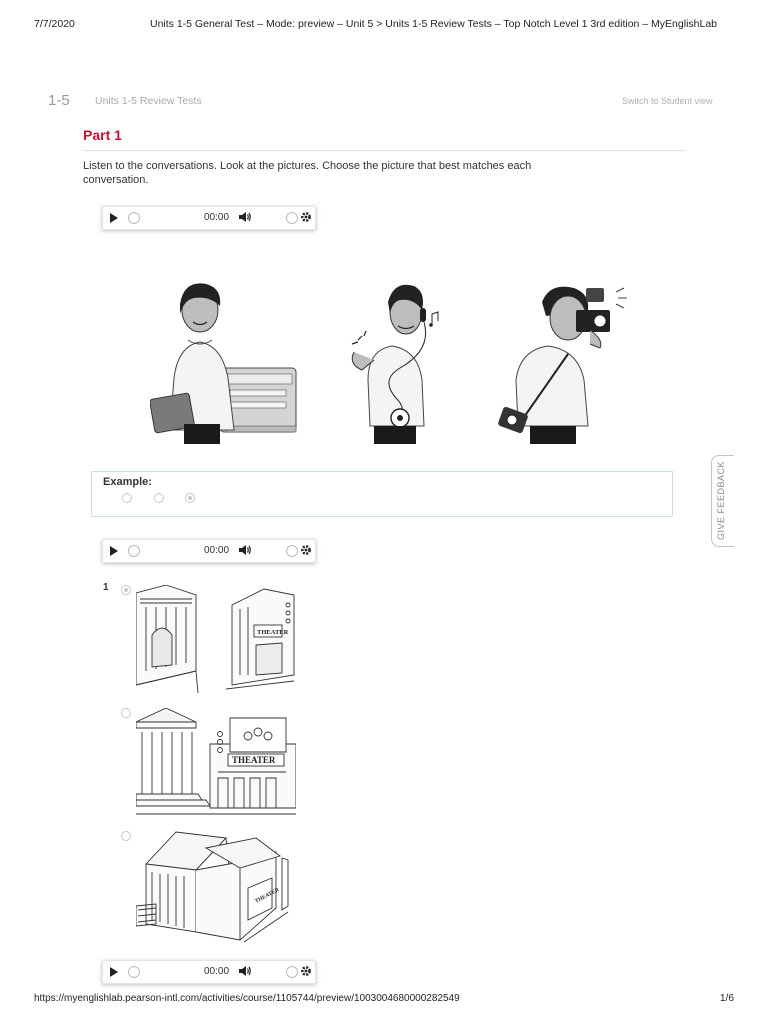 The height and width of the screenshot is (1024, 768). Describe the element at coordinates (225, 362) in the screenshot. I see `example-picture-man-copier` at that location.